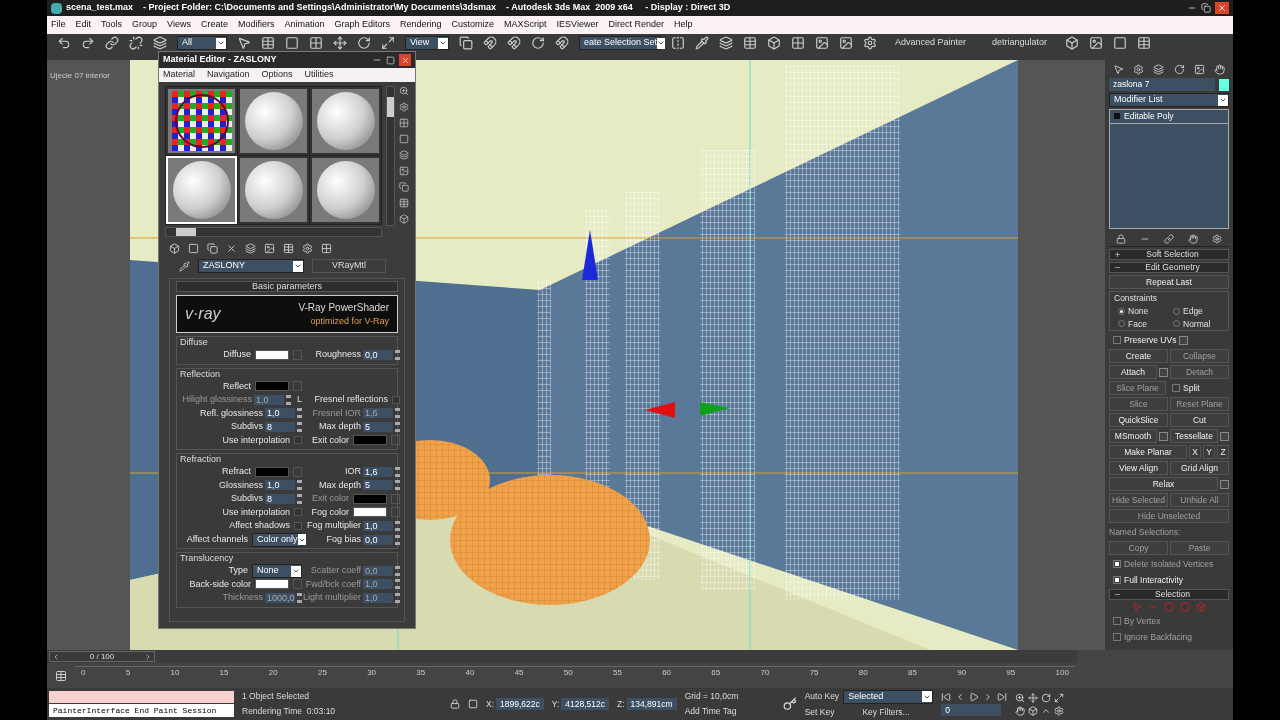 This screenshot has height=720, width=1280. I want to click on panel-button: Repeat Last, so click(1169, 282).